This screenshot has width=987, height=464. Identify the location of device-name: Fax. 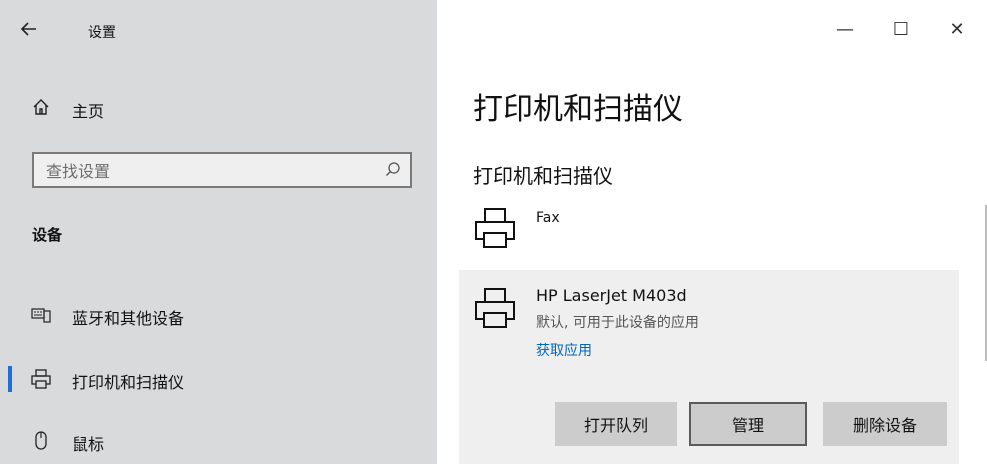
(548, 218).